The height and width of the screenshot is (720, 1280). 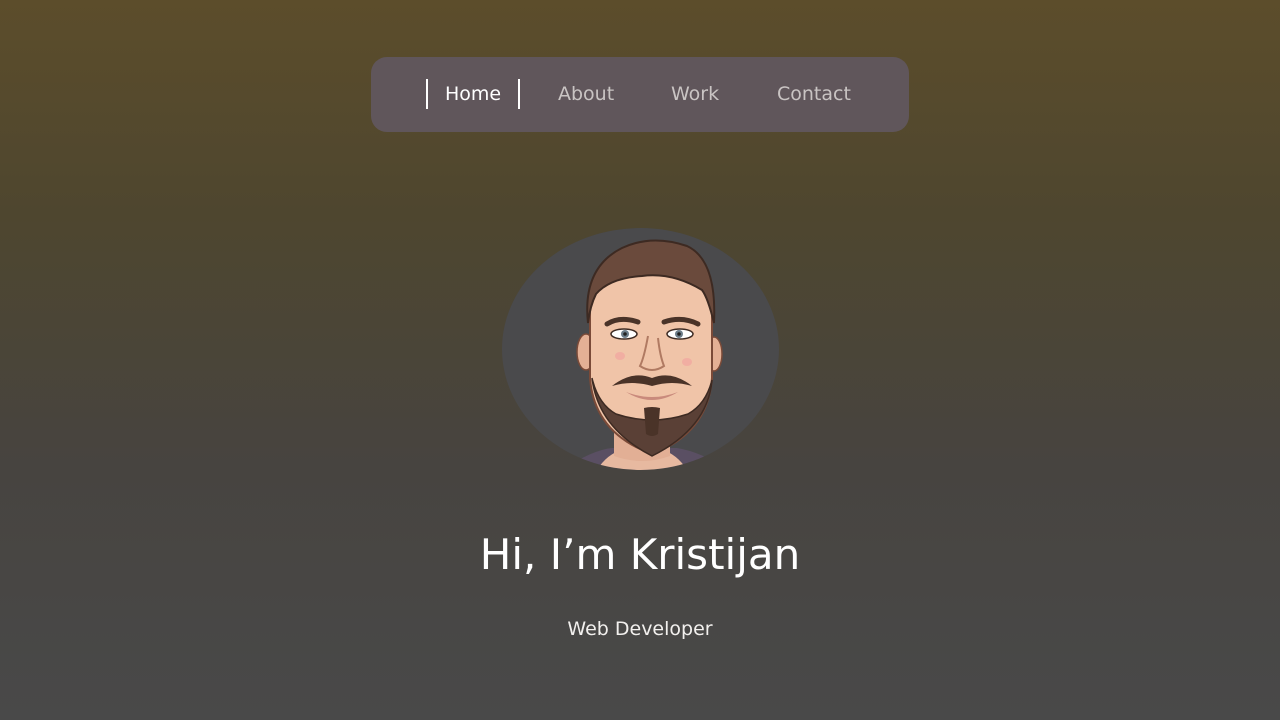 I want to click on avatar, so click(x=640, y=349).